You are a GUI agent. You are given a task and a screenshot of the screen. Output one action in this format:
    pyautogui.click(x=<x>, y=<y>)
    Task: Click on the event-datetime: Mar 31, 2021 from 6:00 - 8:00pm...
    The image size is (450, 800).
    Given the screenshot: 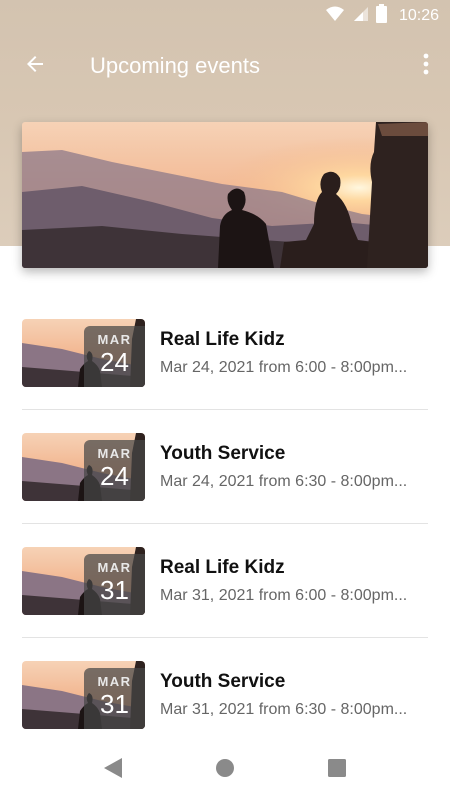 What is the action you would take?
    pyautogui.click(x=284, y=595)
    